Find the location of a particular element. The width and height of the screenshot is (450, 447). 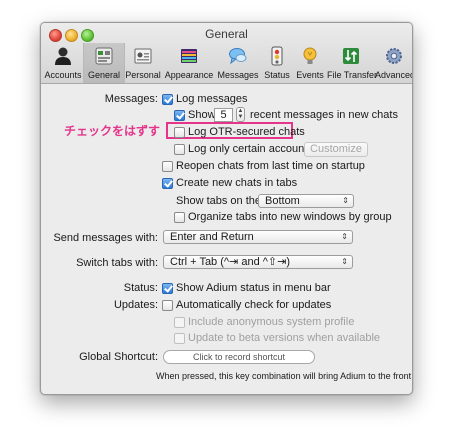

create-in-tabs-checkbox is located at coordinates (167, 183).